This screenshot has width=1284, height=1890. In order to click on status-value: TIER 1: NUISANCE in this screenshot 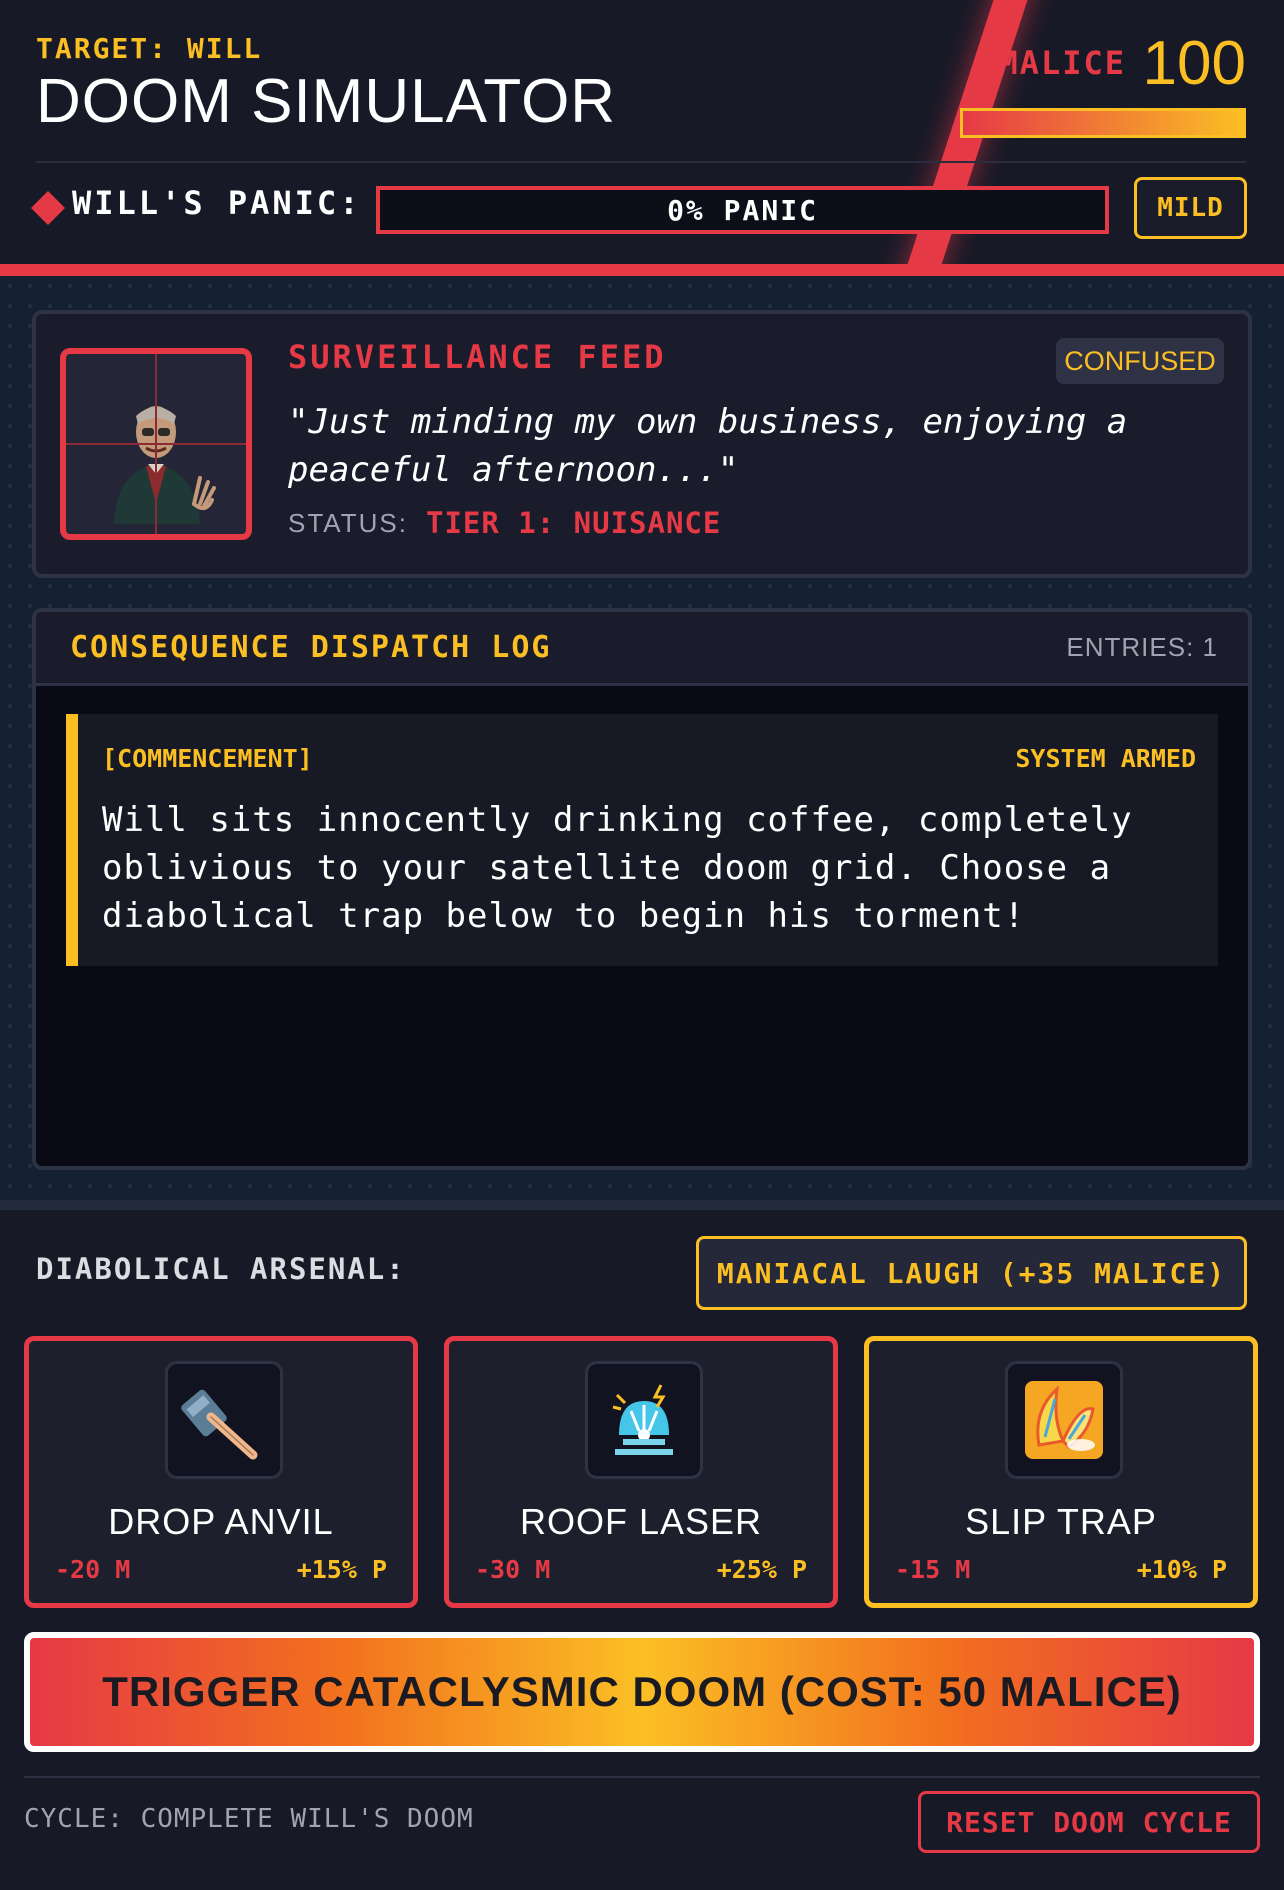, I will do `click(574, 523)`.